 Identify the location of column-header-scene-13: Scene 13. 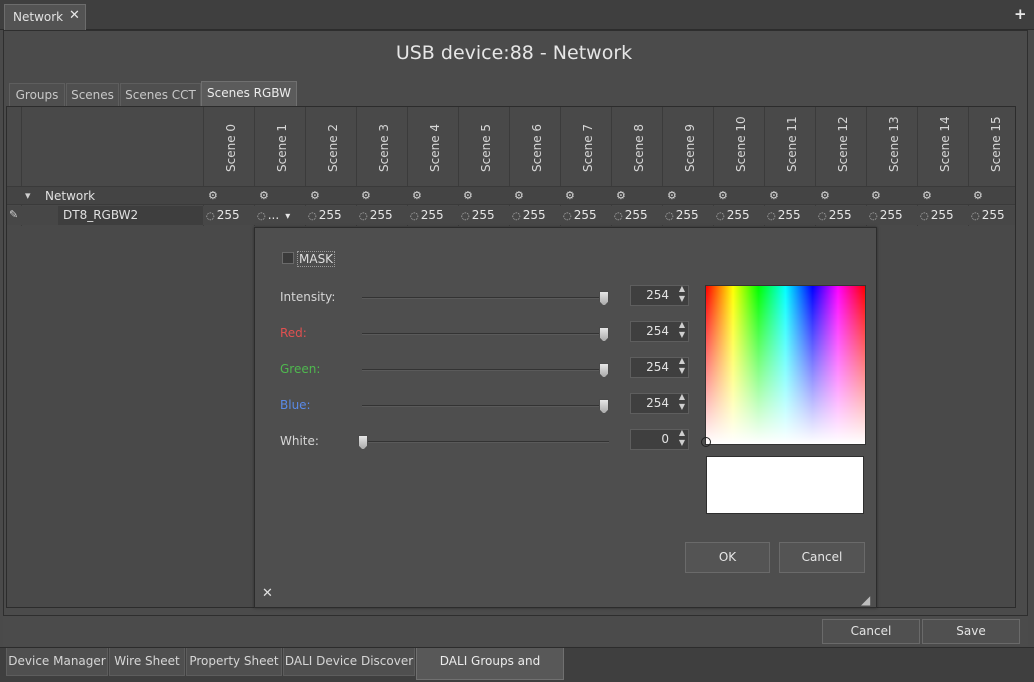
(894, 144).